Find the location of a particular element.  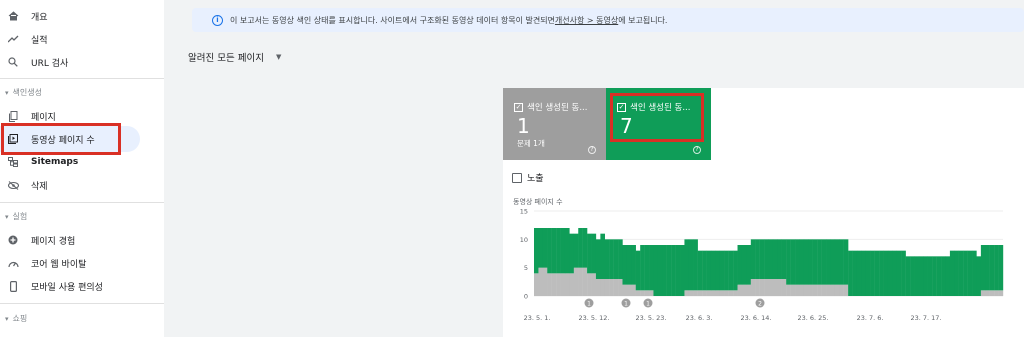

impressions-toggle: 노출 is located at coordinates (528, 177).